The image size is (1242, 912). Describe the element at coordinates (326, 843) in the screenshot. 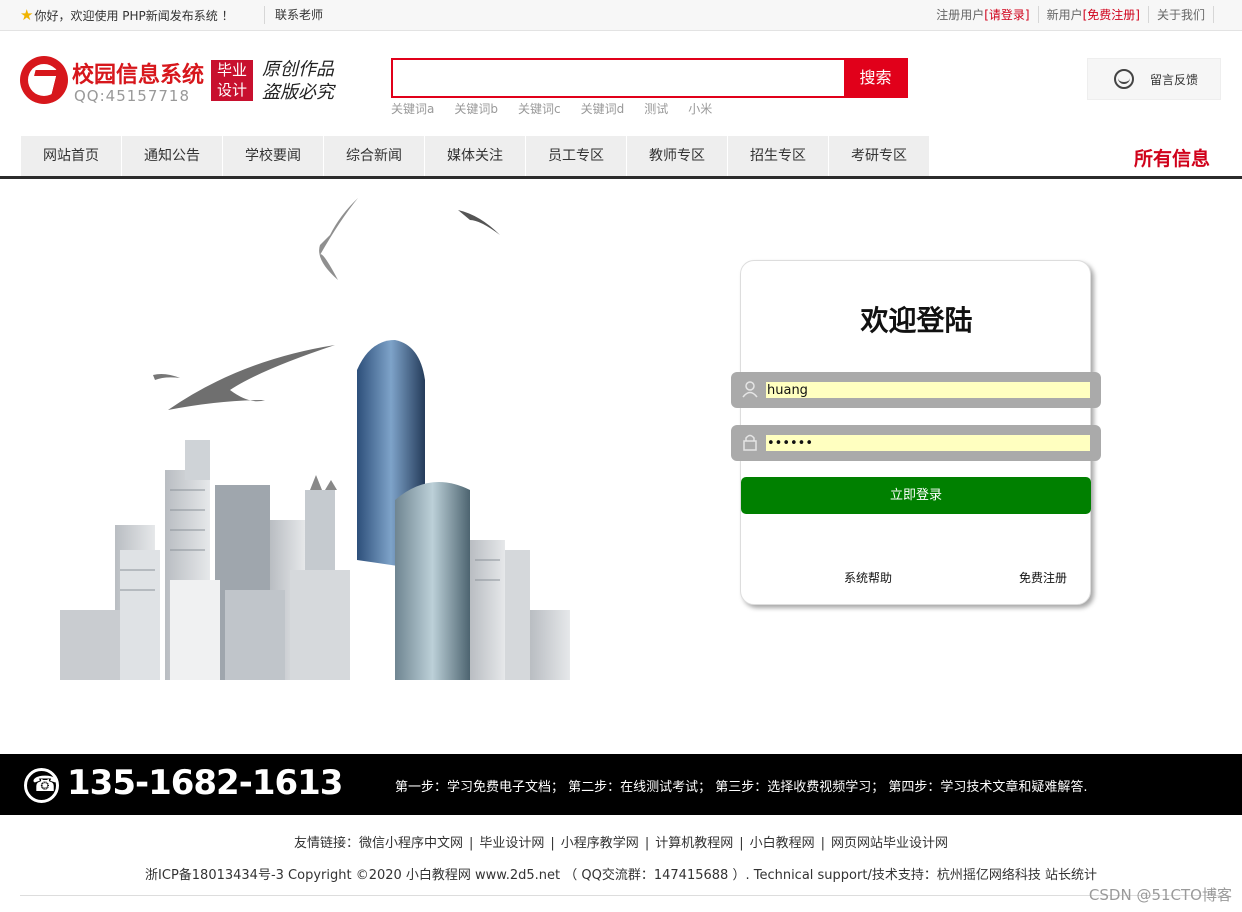

I see `friend-links-label: 友情链接：` at that location.